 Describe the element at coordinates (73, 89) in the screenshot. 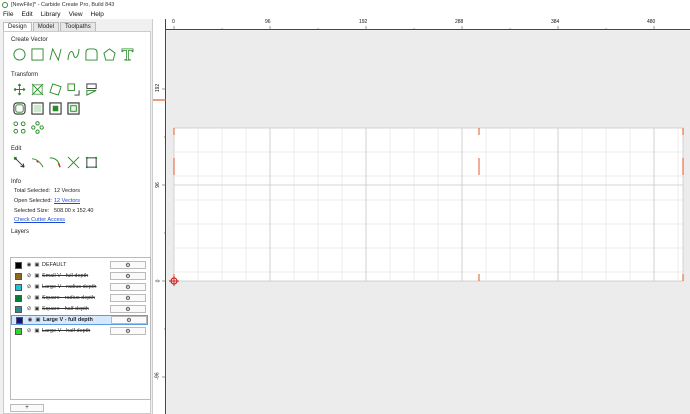

I see `align-icon` at that location.